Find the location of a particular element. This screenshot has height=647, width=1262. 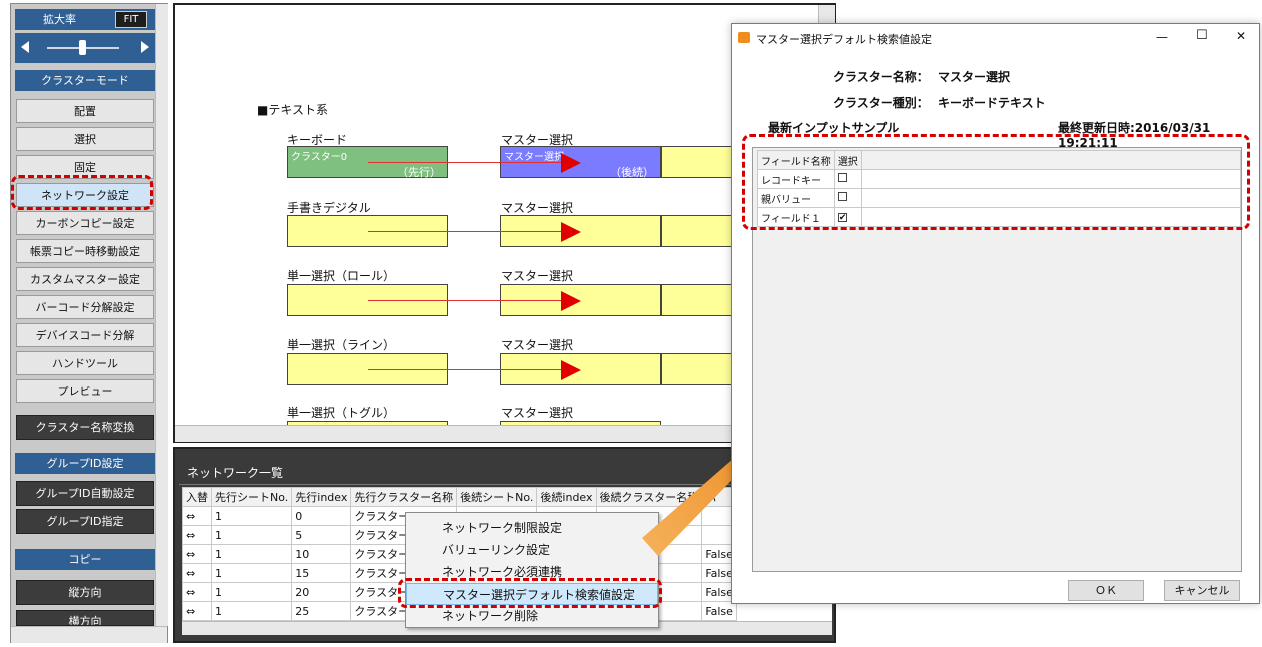

row-left-label: 単一選択（ライン） is located at coordinates (341, 345).